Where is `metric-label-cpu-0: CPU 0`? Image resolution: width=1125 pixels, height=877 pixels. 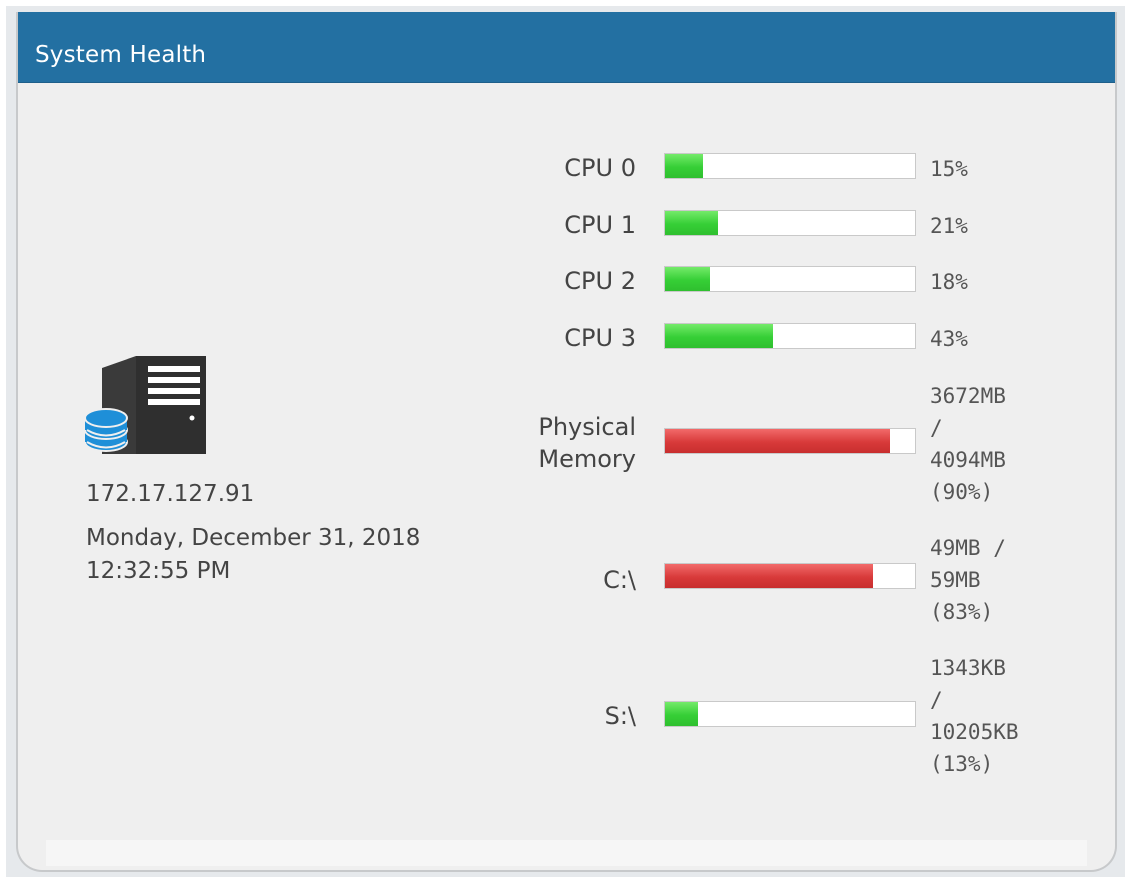 metric-label-cpu-0: CPU 0 is located at coordinates (600, 168).